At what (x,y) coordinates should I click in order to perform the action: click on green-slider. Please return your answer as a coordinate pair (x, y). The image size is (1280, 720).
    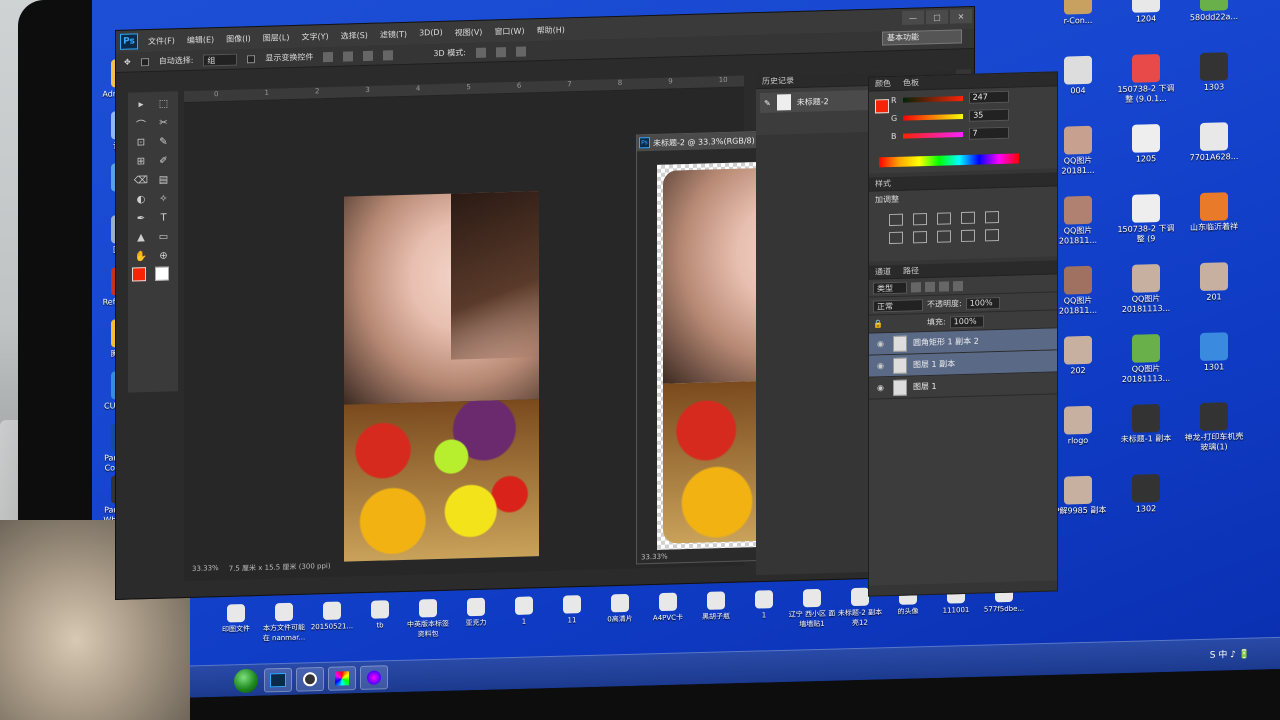
    Looking at the image, I should click on (933, 117).